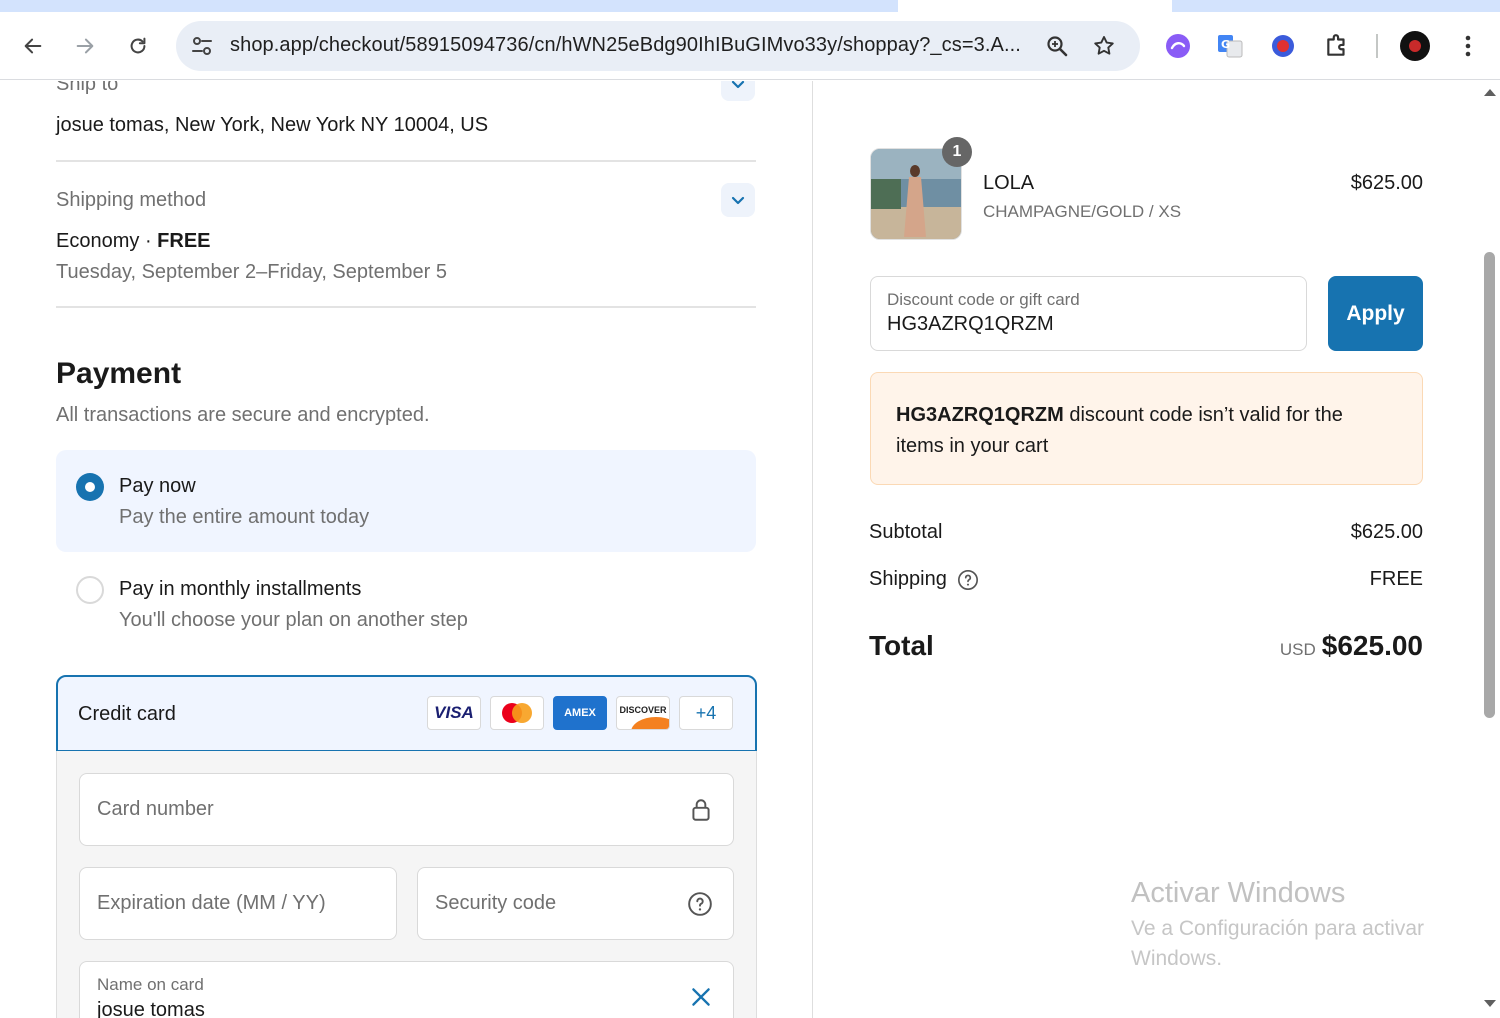 This screenshot has width=1500, height=1018. I want to click on total-value: $625.00, so click(1372, 645).